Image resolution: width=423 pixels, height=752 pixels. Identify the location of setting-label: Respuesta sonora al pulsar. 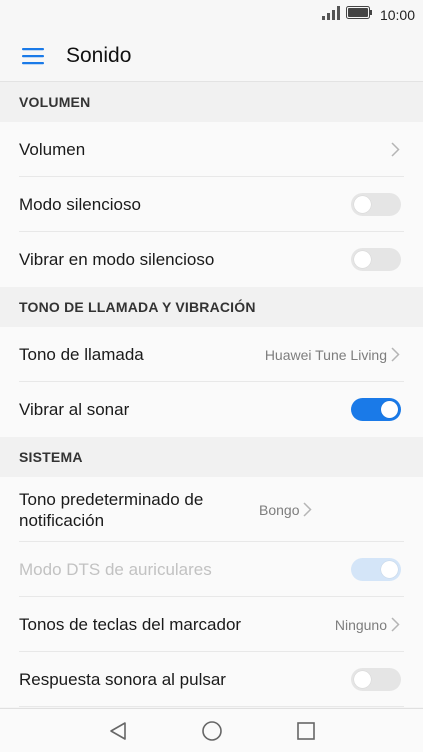
(122, 679).